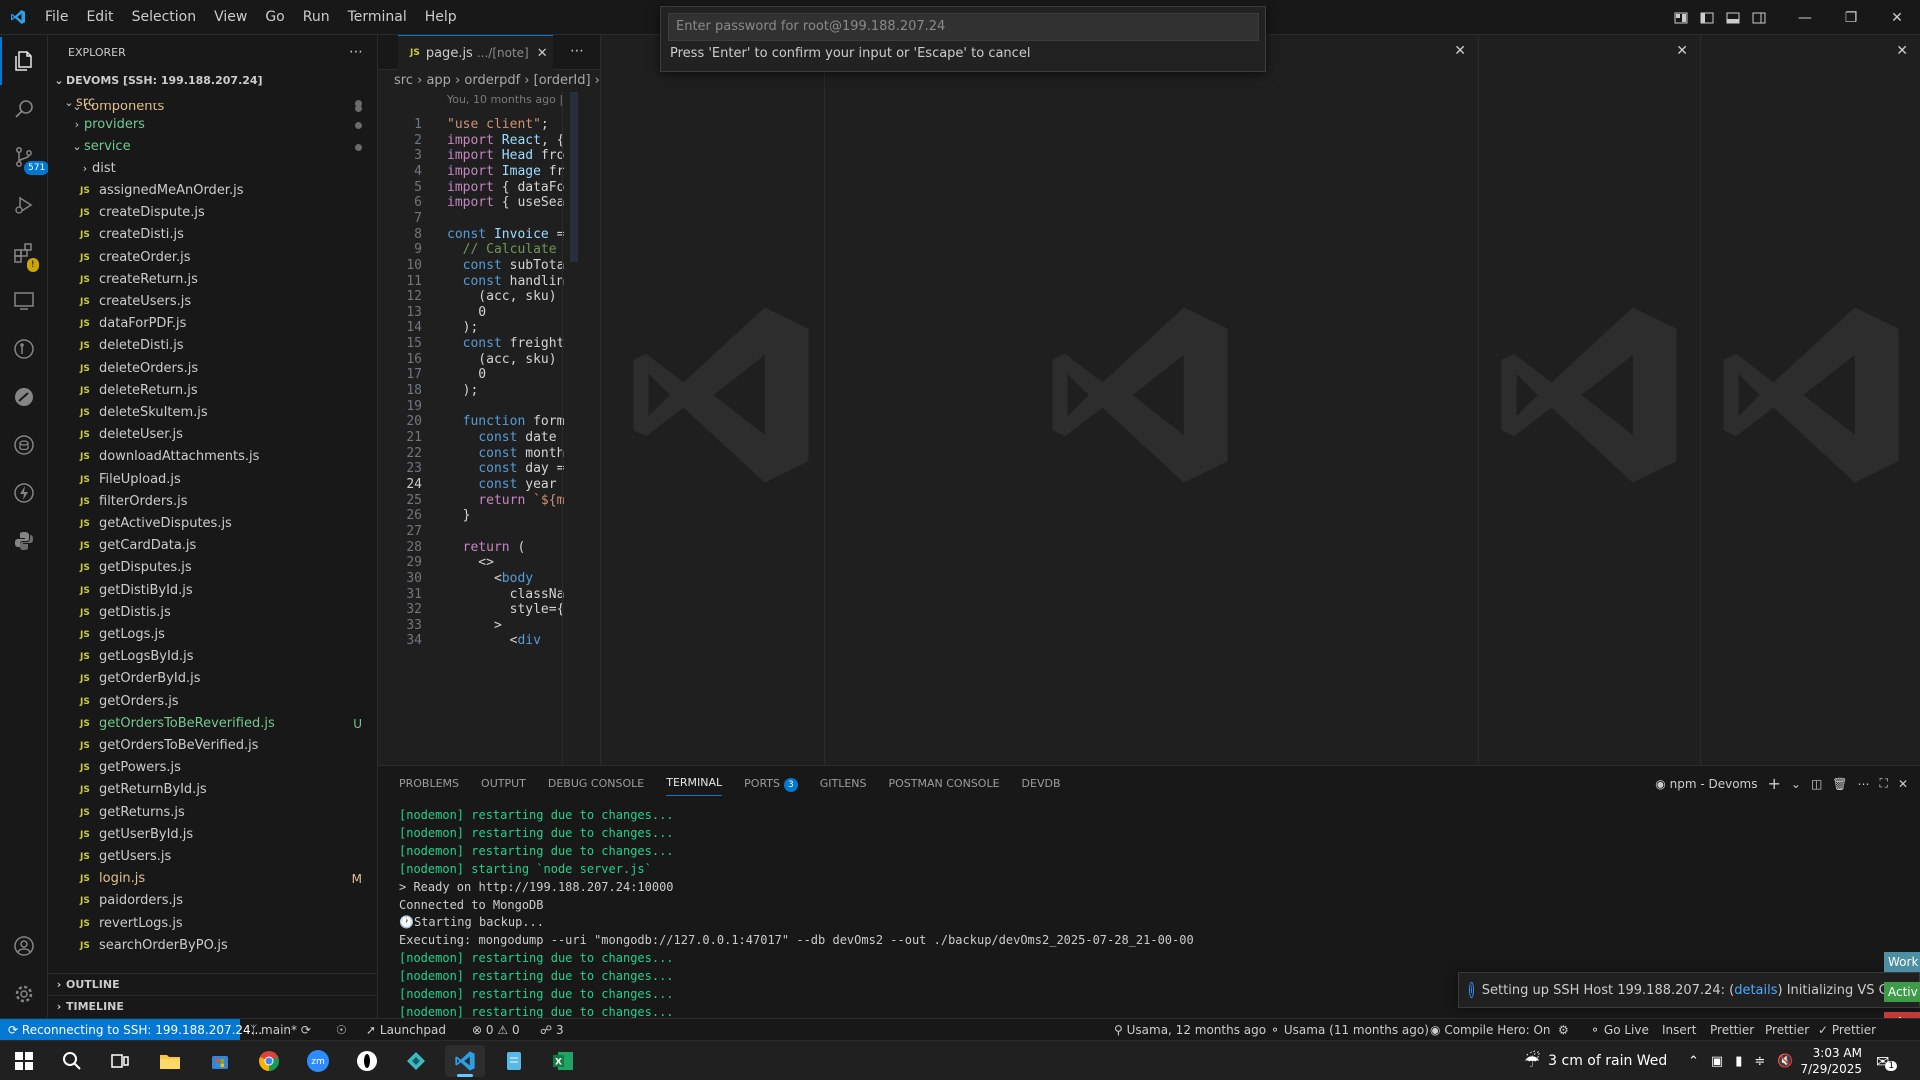  What do you see at coordinates (1041, 783) in the screenshot?
I see `tab-devdb: DEVDB` at bounding box center [1041, 783].